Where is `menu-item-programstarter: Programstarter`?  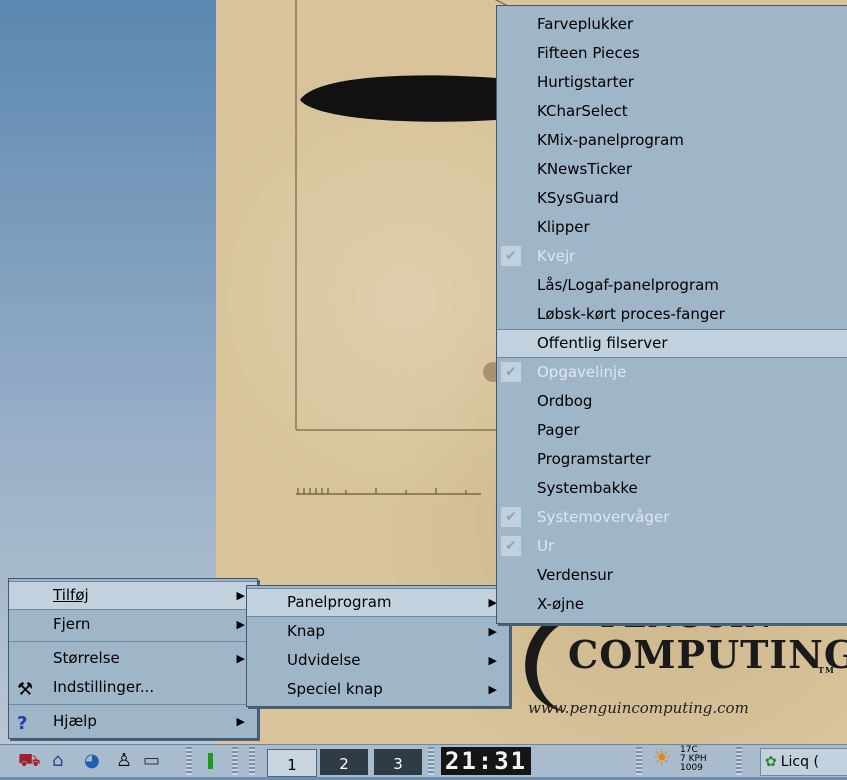 menu-item-programstarter: Programstarter is located at coordinates (672, 459).